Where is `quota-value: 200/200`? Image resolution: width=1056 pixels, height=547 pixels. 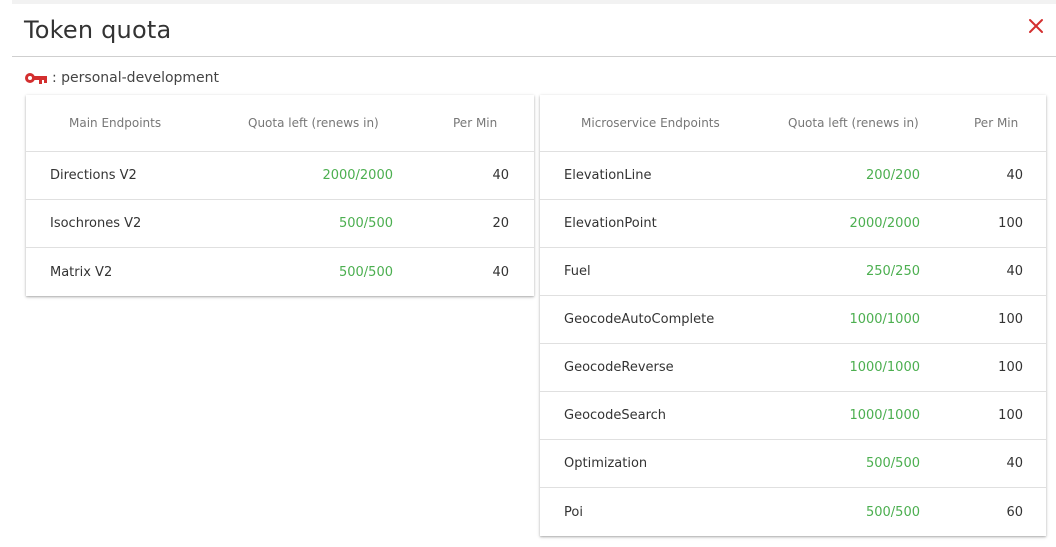
quota-value: 200/200 is located at coordinates (892, 175).